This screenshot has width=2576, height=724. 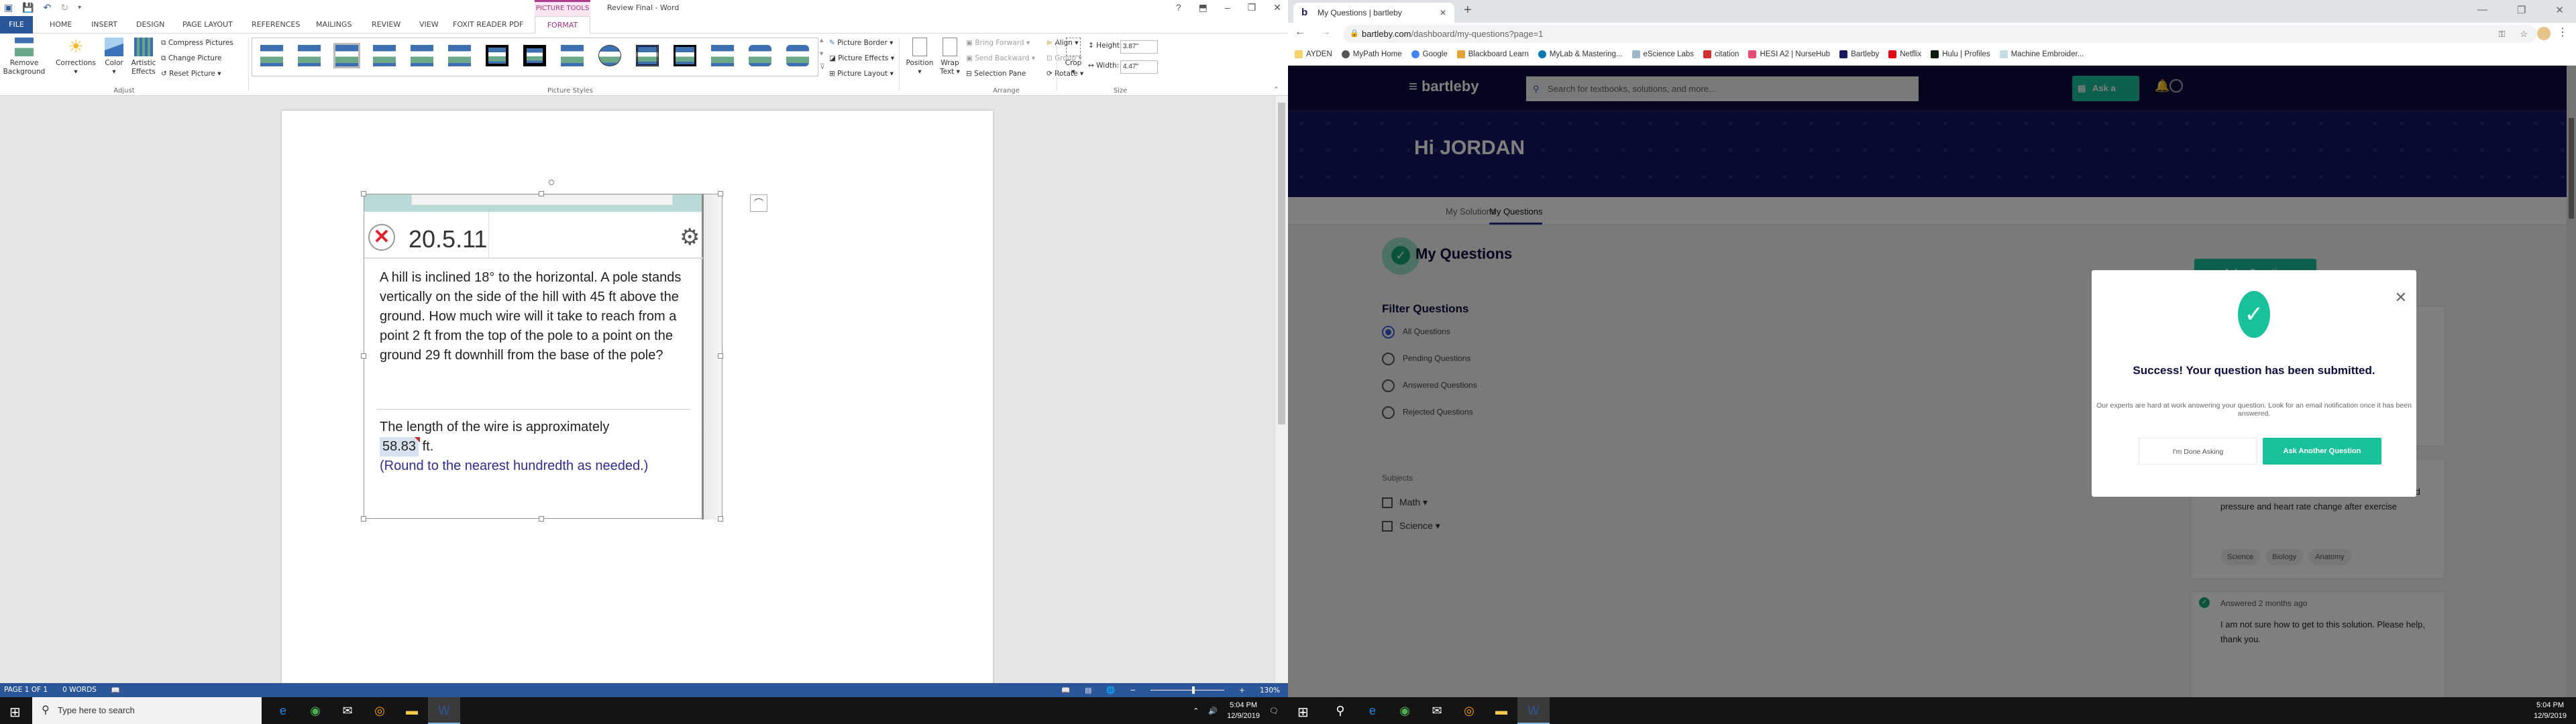 I want to click on profile-avatar, so click(x=2544, y=33).